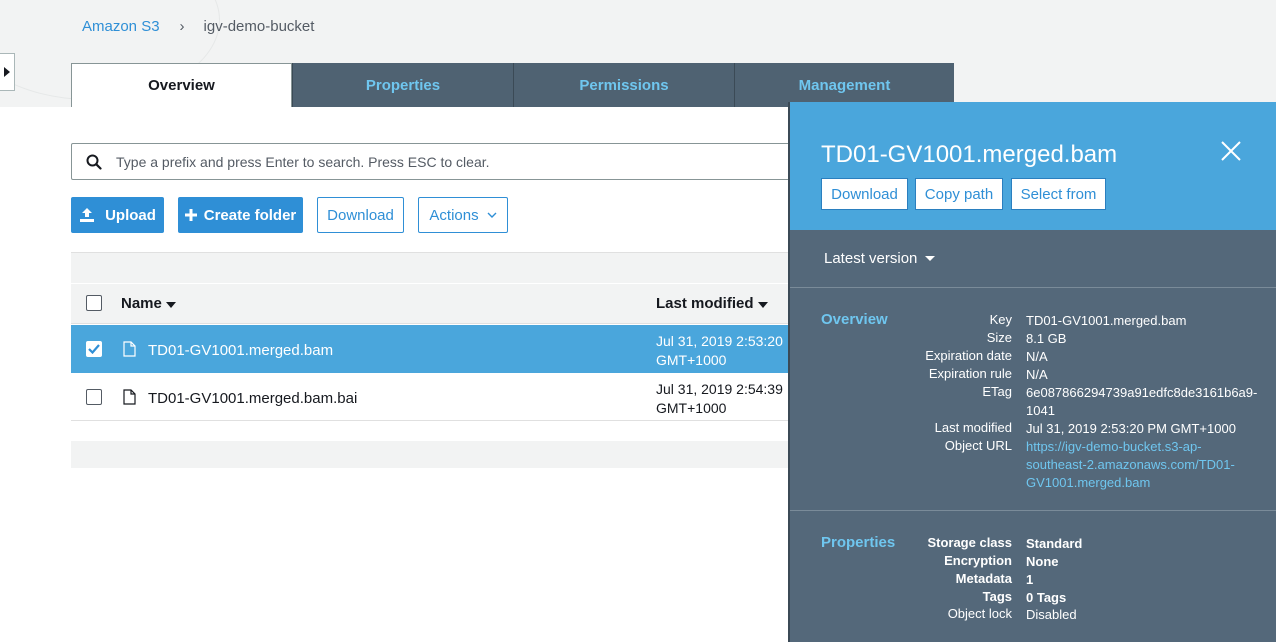  I want to click on select-from-button: Select from, so click(1058, 194).